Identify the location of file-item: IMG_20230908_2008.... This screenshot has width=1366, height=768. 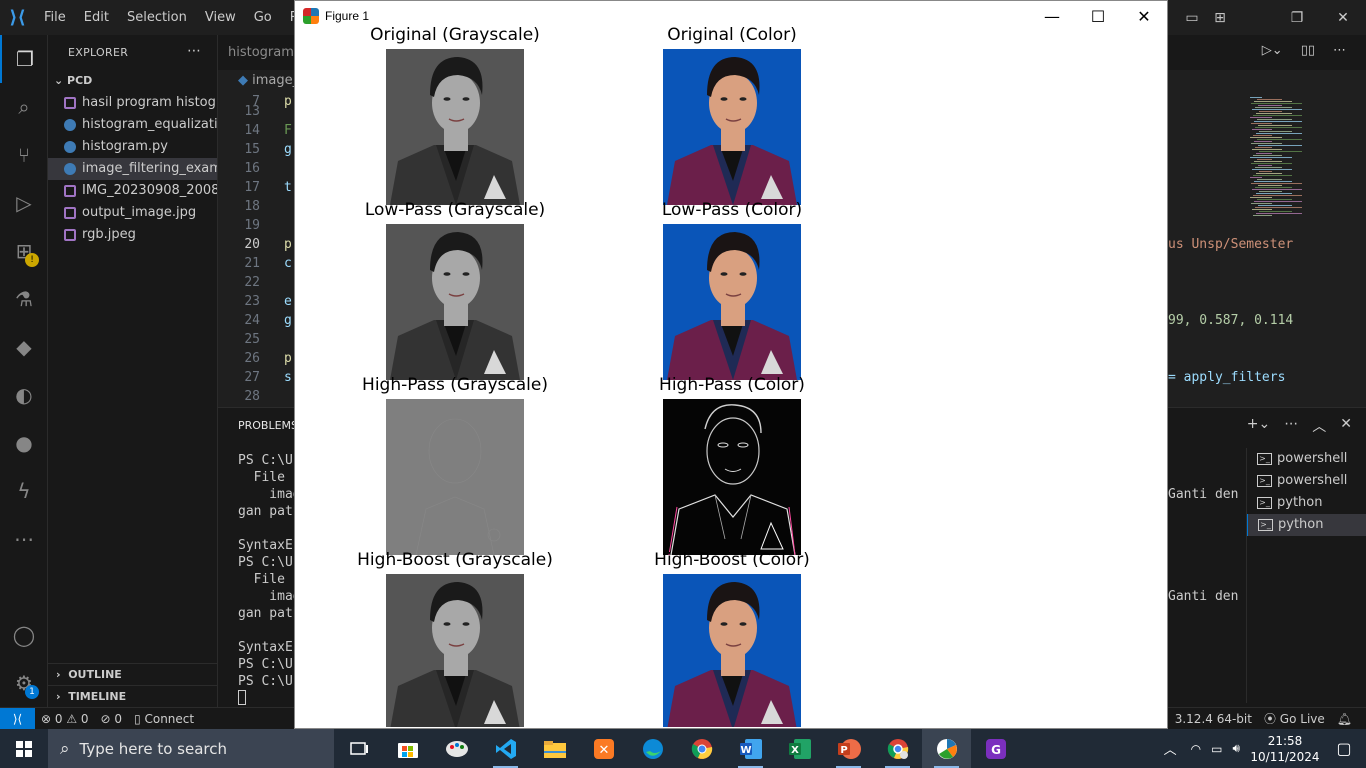
(132, 191).